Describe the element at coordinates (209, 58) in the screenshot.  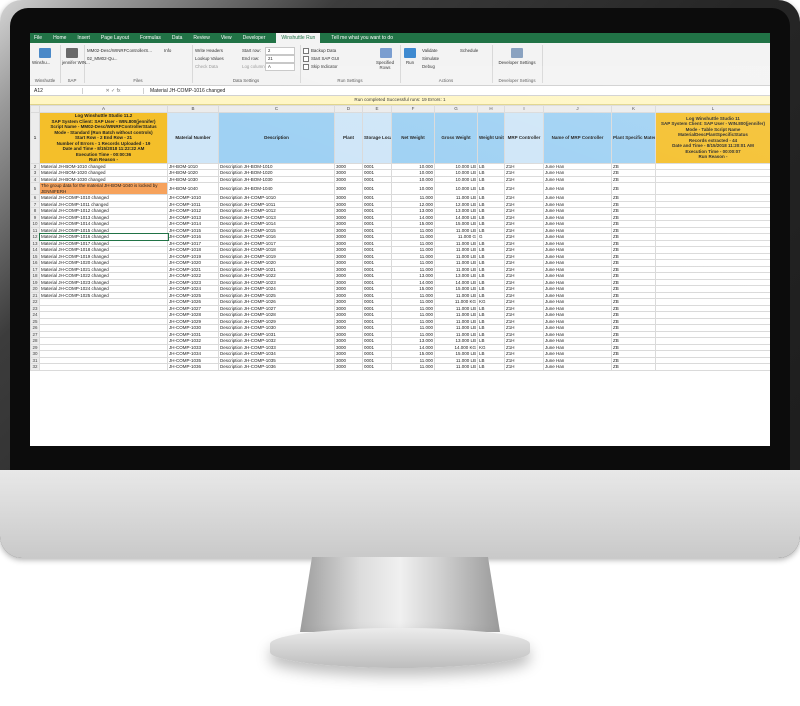
I see `lookup-values-button: Lookup Values` at that location.